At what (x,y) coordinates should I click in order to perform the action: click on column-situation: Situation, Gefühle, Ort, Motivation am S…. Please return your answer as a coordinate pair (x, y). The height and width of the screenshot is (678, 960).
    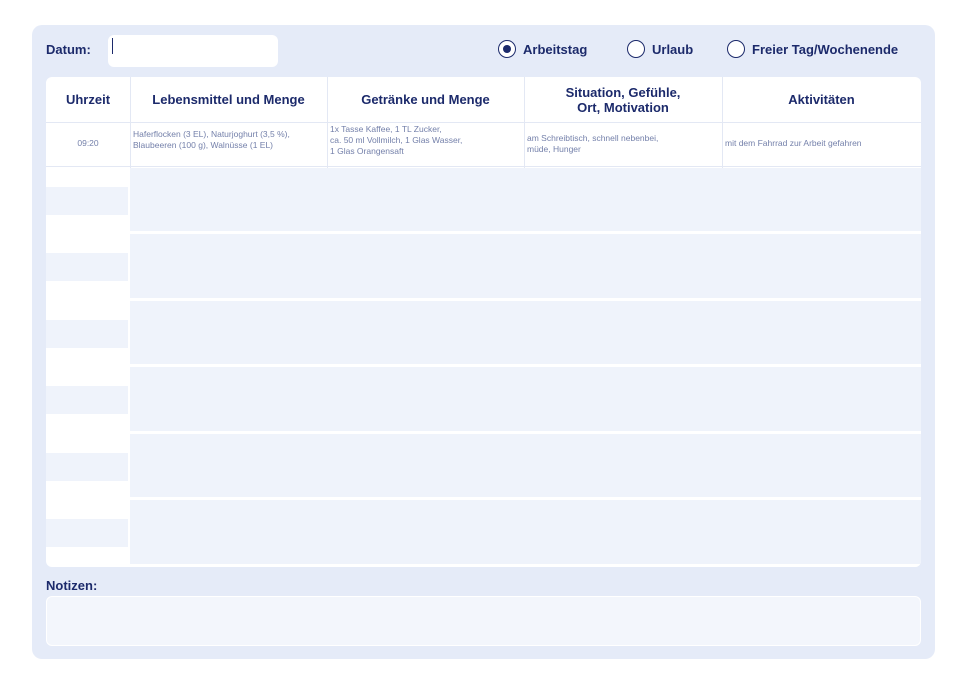
    Looking at the image, I should click on (623, 322).